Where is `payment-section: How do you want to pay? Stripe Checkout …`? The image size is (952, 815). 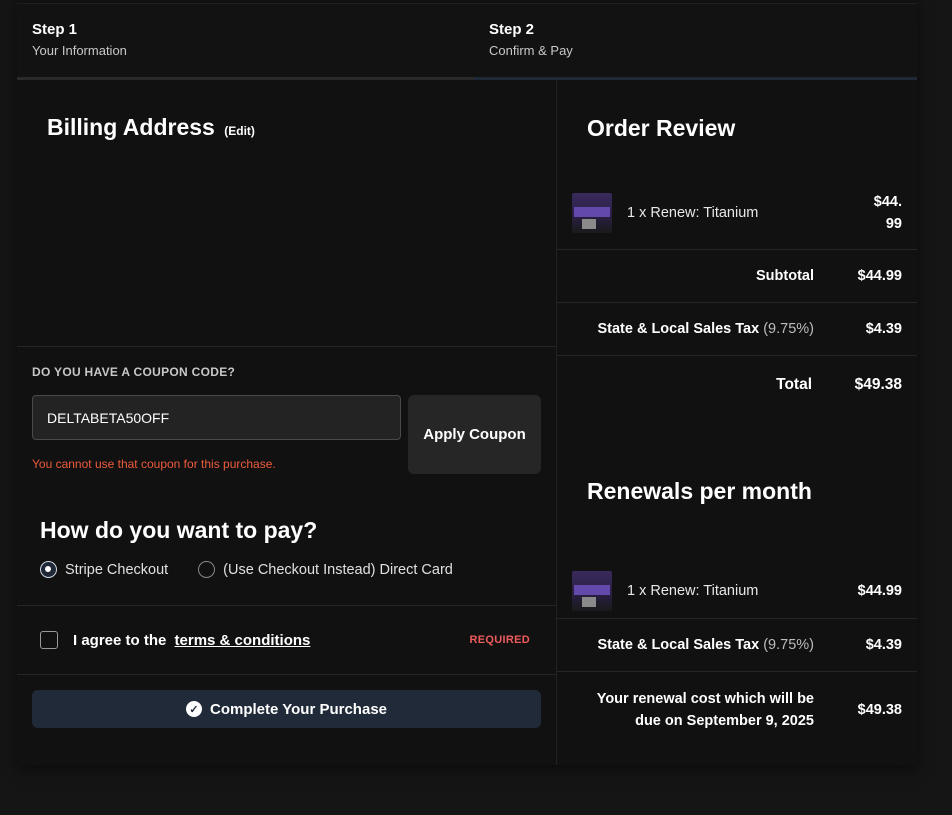 payment-section: How do you want to pay? Stripe Checkout … is located at coordinates (290, 547).